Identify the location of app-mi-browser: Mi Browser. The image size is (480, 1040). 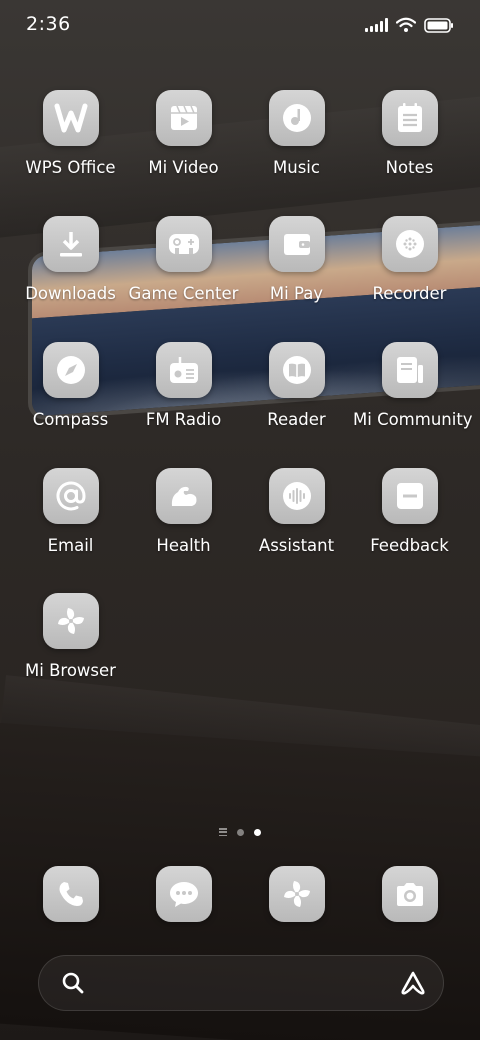
(70, 636).